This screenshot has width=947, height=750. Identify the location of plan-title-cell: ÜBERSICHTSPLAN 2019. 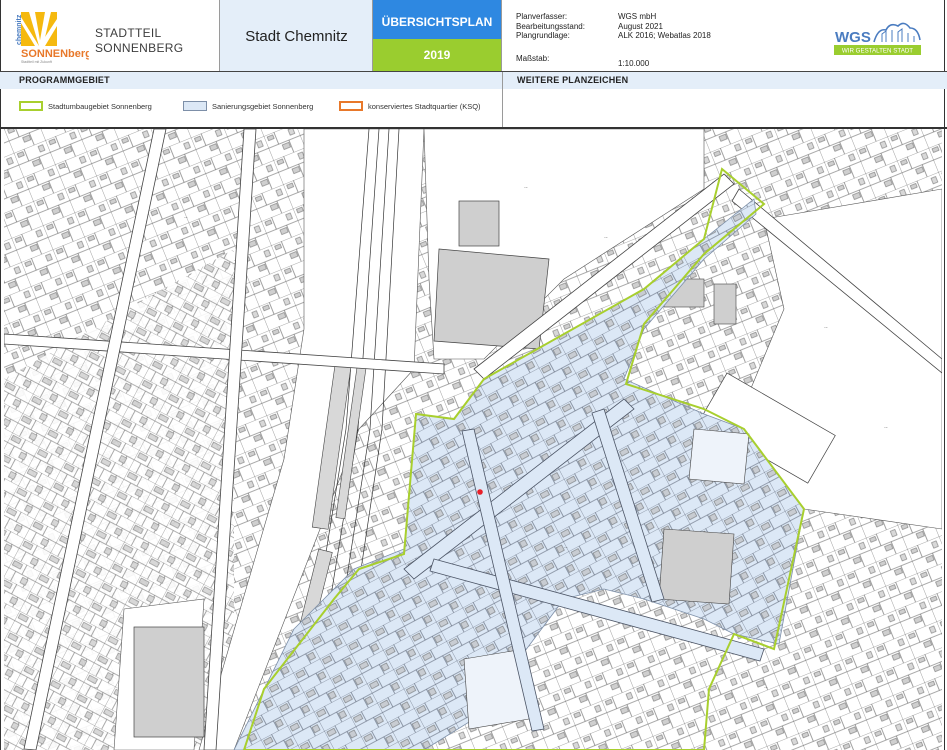
(437, 35).